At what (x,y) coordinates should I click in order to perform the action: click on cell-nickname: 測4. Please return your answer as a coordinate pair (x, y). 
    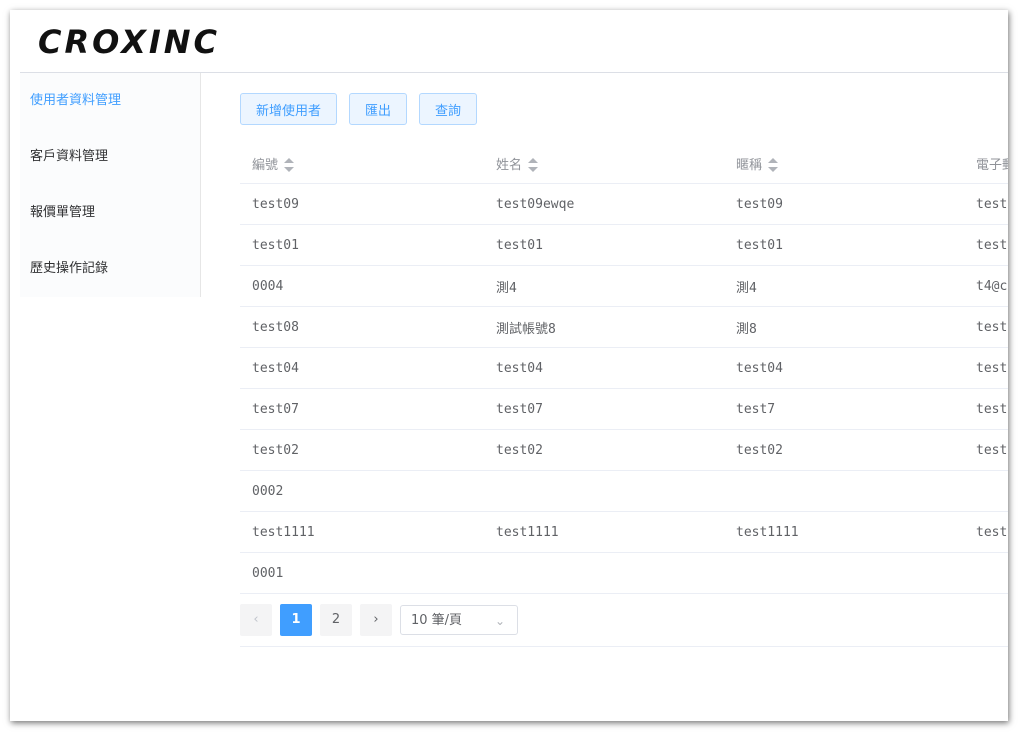
    Looking at the image, I should click on (844, 286).